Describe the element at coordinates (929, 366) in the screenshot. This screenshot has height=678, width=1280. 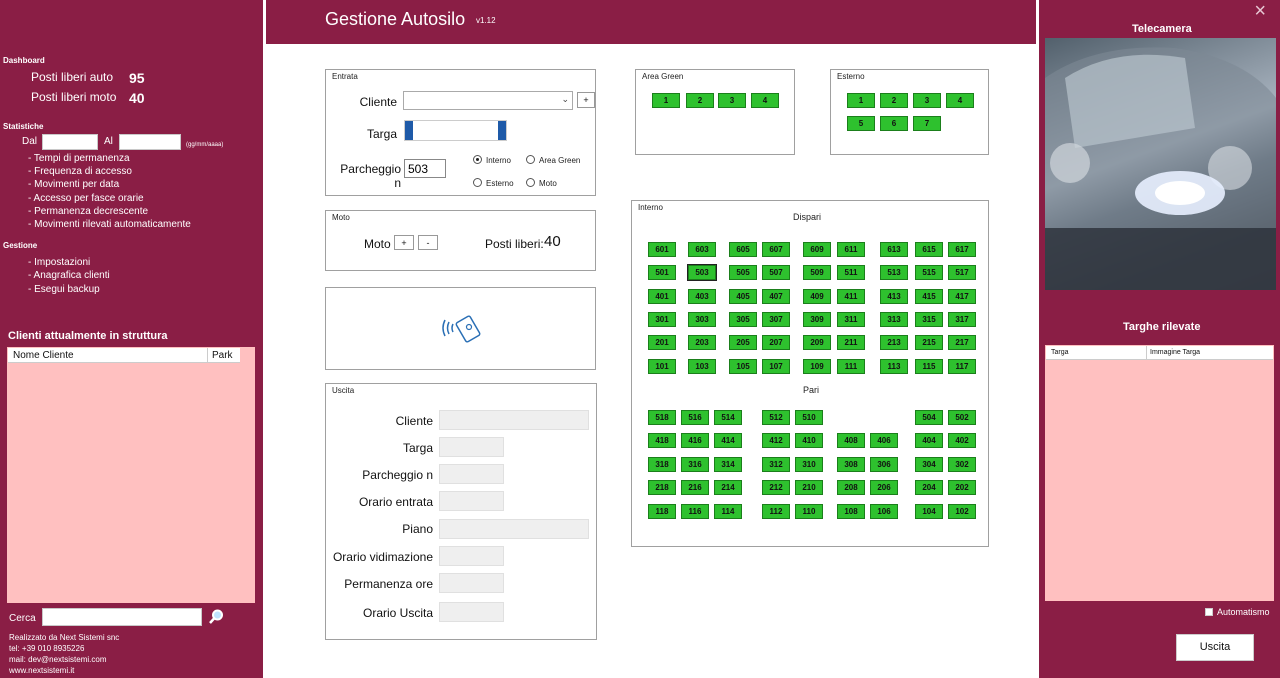
I see `parking-spot: 115` at that location.